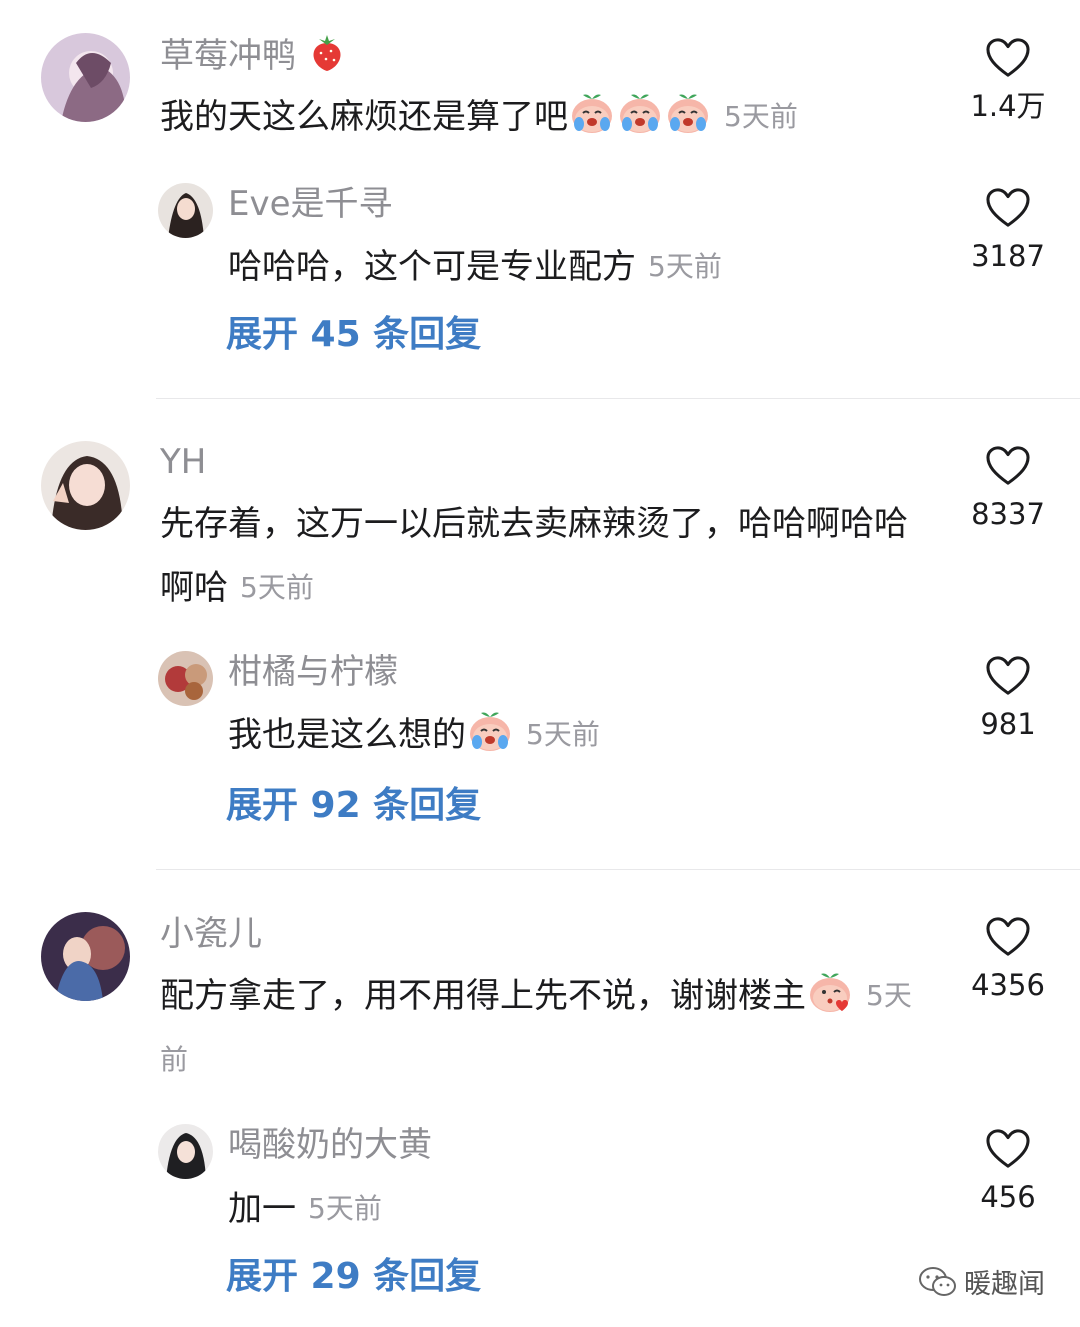 The width and height of the screenshot is (1080, 1327). I want to click on comment-body: 先存着，这万一以后就去卖麻辣烫了，哈哈啊哈哈啊哈 5天前, so click(540, 556).